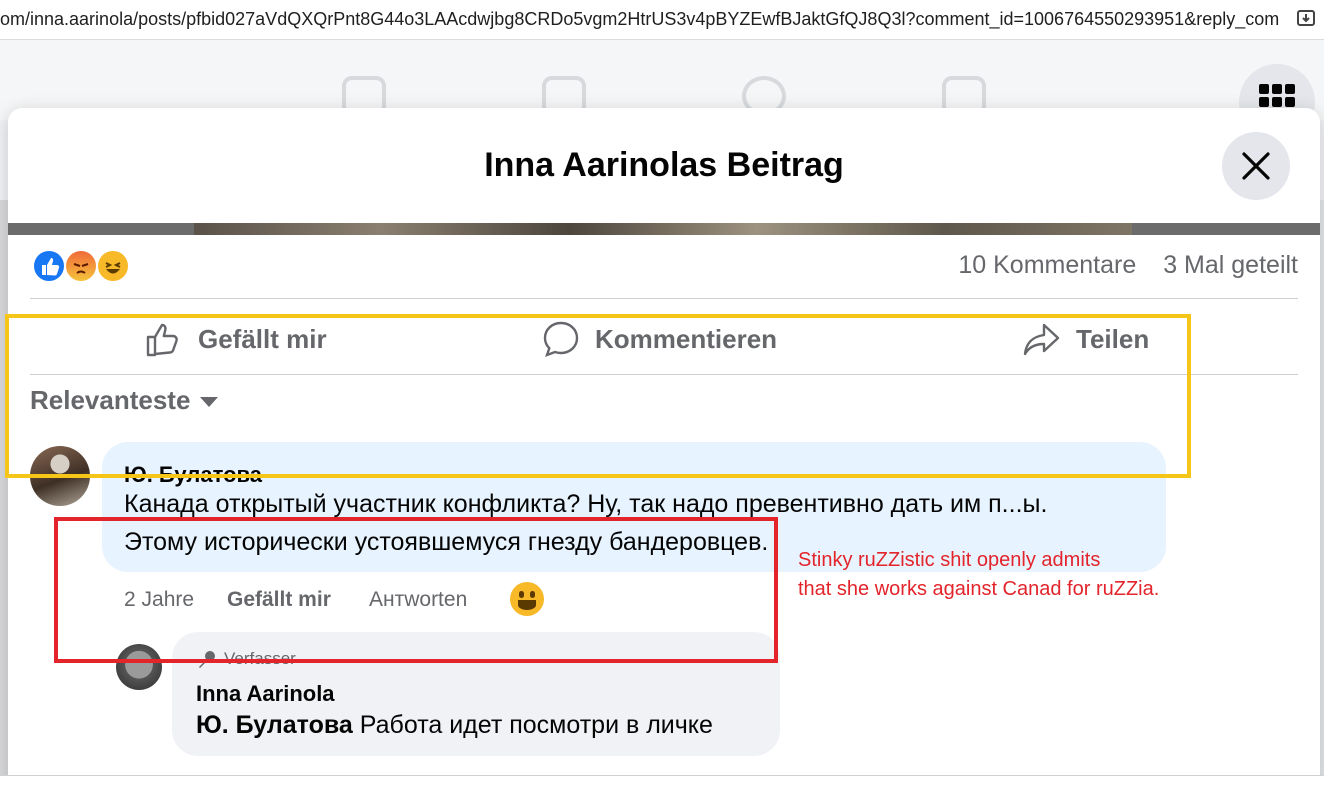  Describe the element at coordinates (416, 590) in the screenshot. I see `red-highlight-box` at that location.